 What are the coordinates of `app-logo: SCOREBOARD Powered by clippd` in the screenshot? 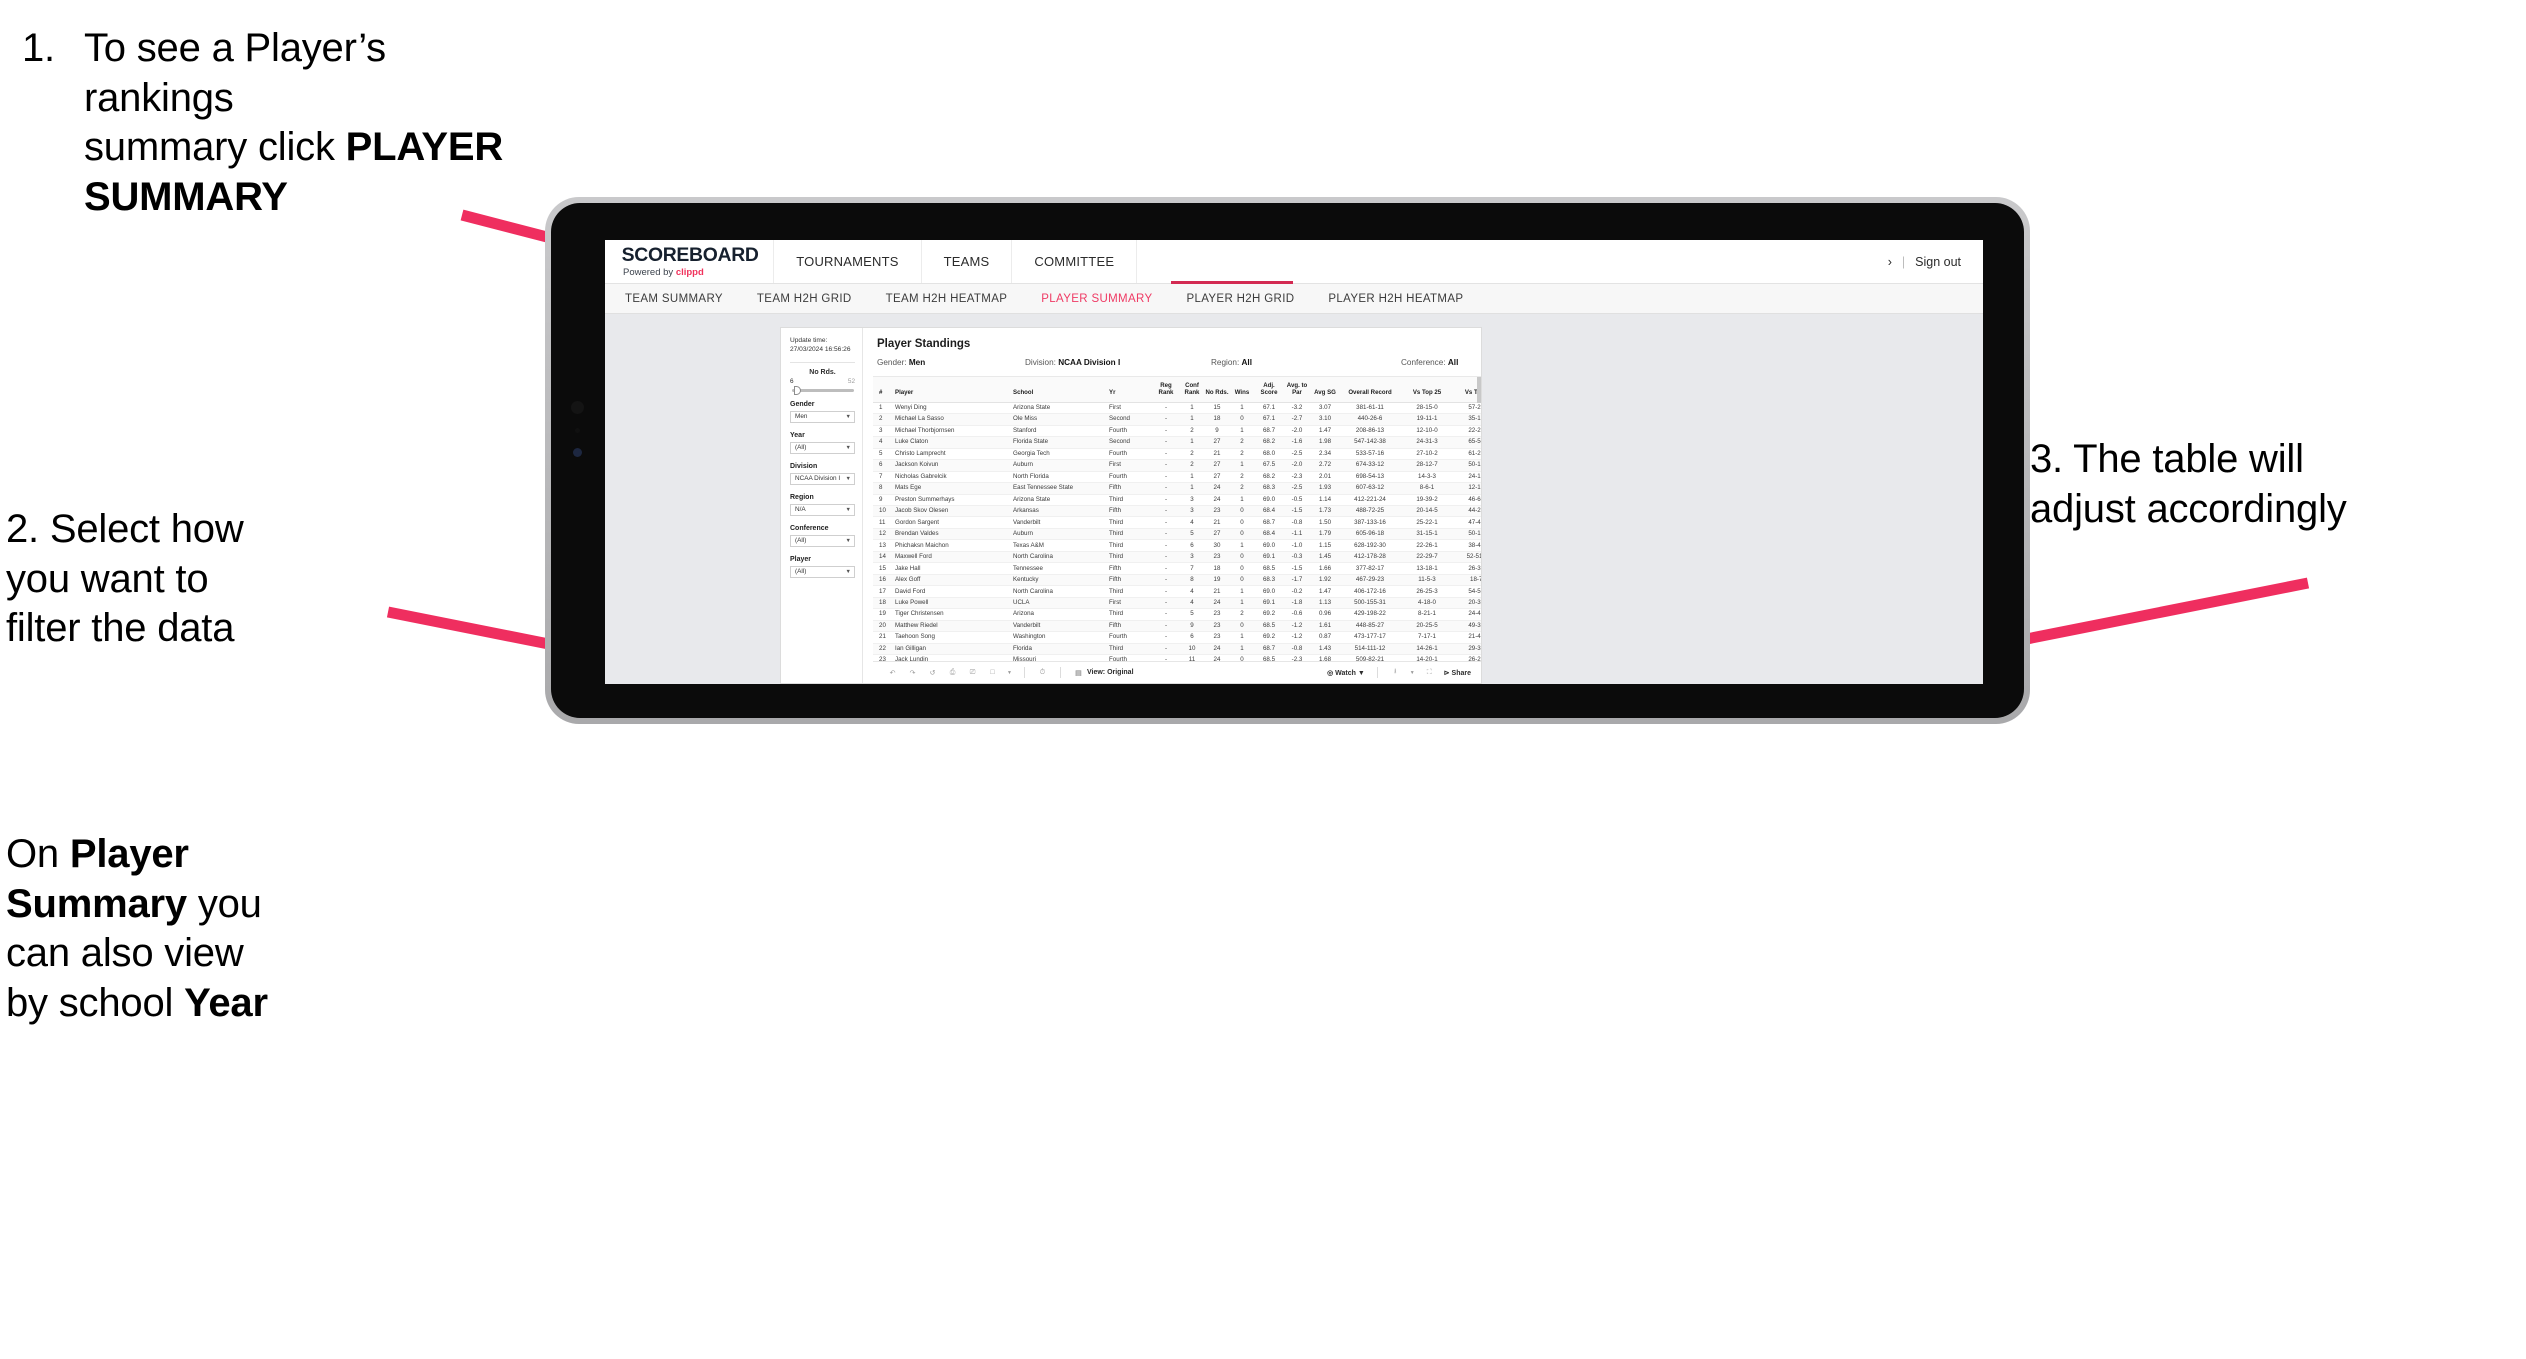 It's located at (690, 261).